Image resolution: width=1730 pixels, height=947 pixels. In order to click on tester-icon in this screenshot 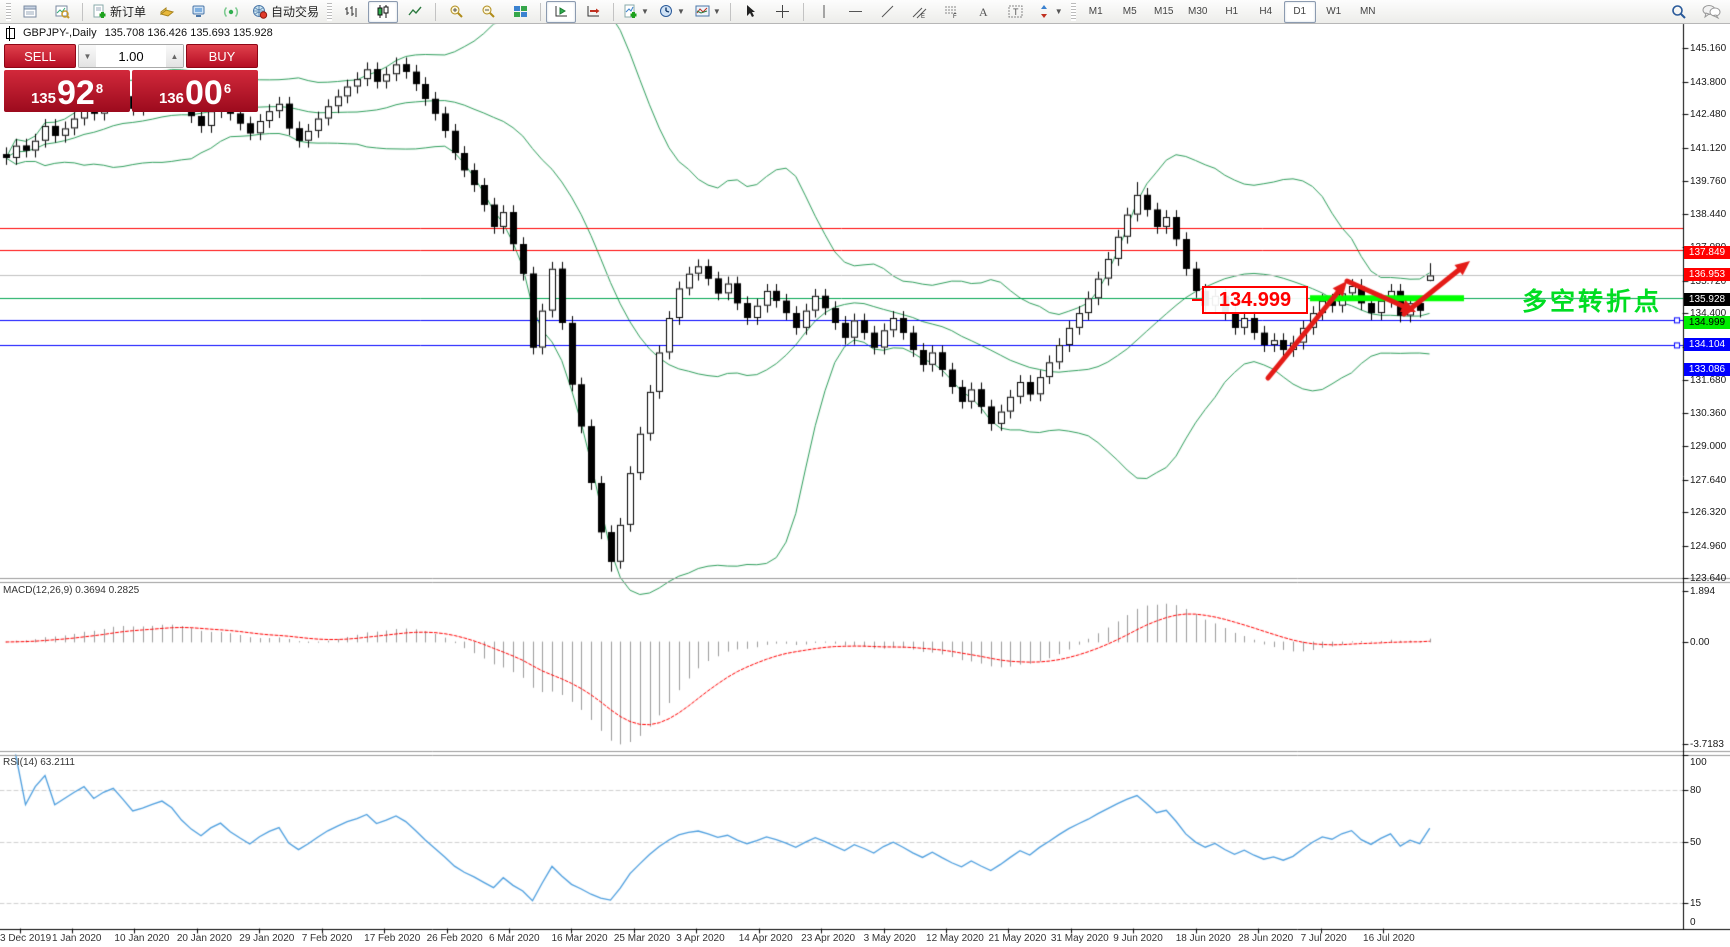, I will do `click(62, 12)`.